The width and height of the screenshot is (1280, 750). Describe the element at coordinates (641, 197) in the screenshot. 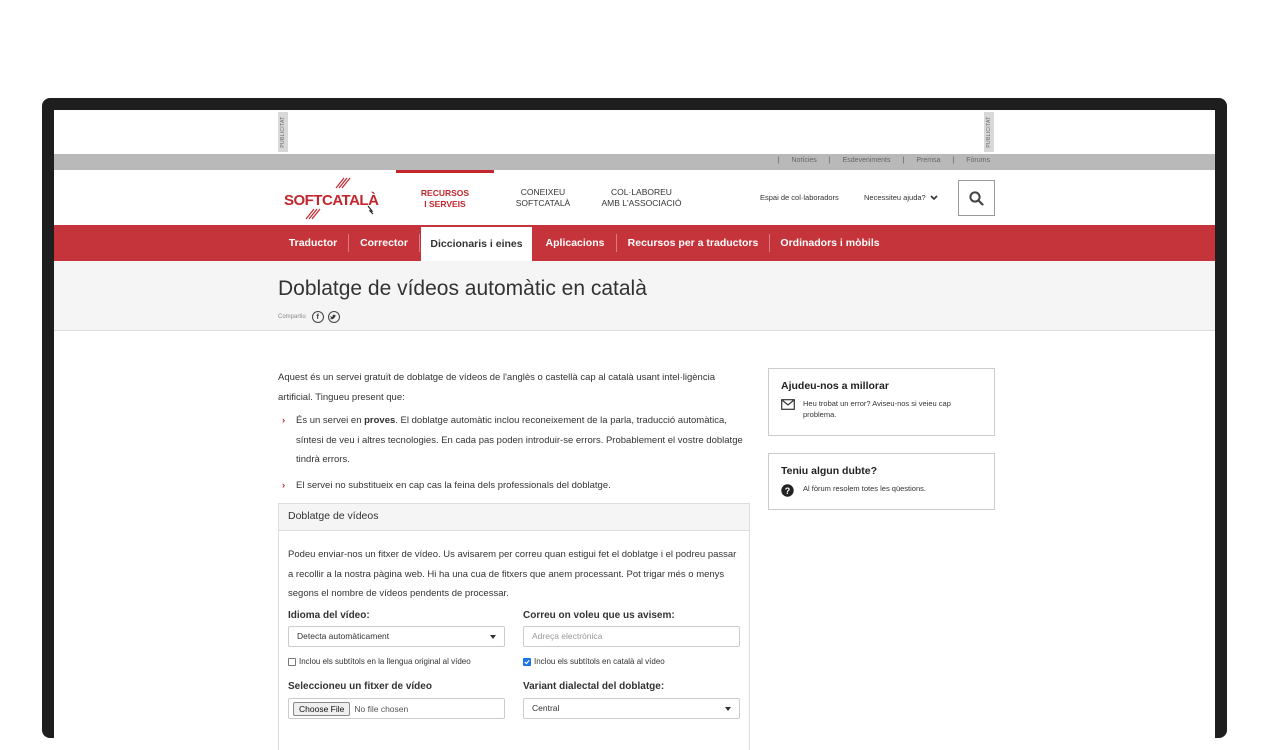

I see `nav-col-laboreu: COL·LABOREU AMB L'ASSOCIACIÓ` at that location.